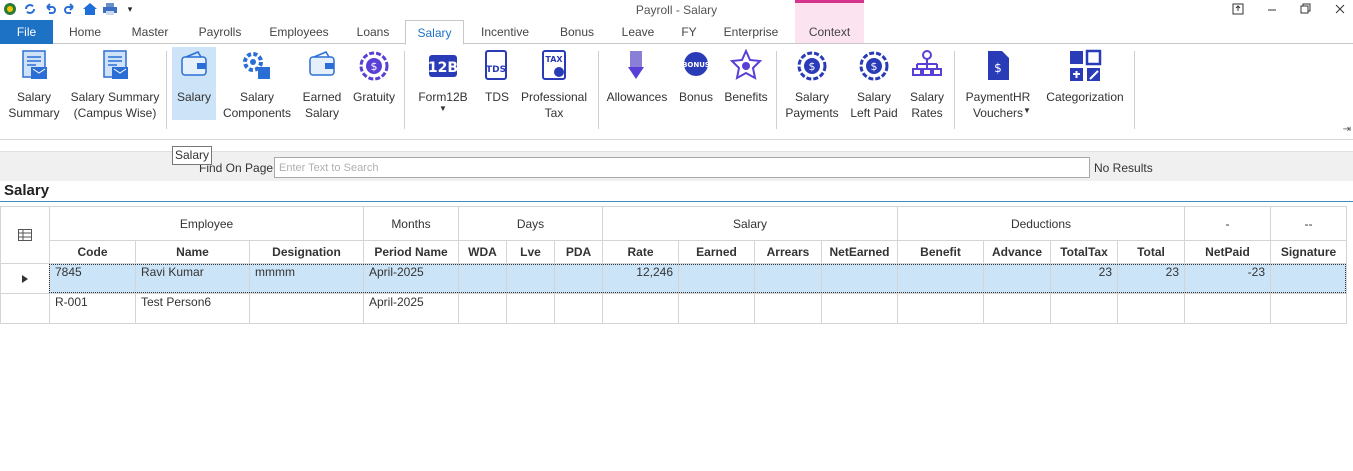 The height and width of the screenshot is (471, 1353). Describe the element at coordinates (998, 66) in the screenshot. I see `voucher-document-icon: $` at that location.